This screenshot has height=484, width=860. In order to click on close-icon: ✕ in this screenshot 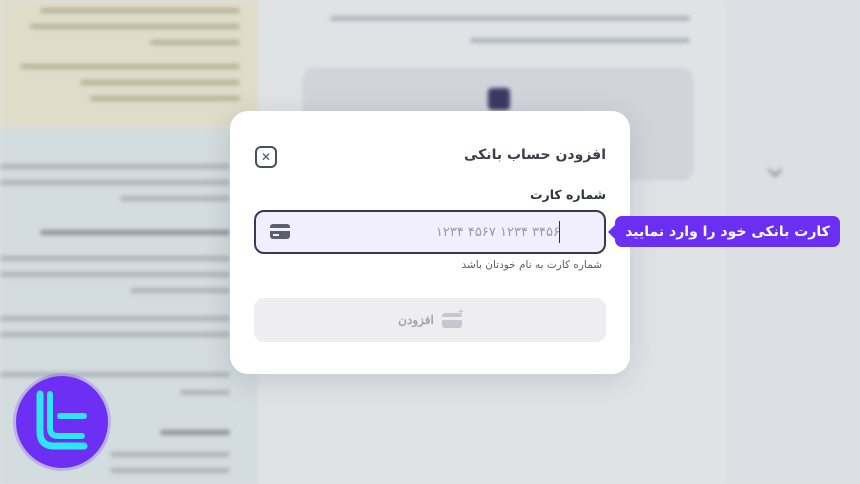, I will do `click(266, 157)`.